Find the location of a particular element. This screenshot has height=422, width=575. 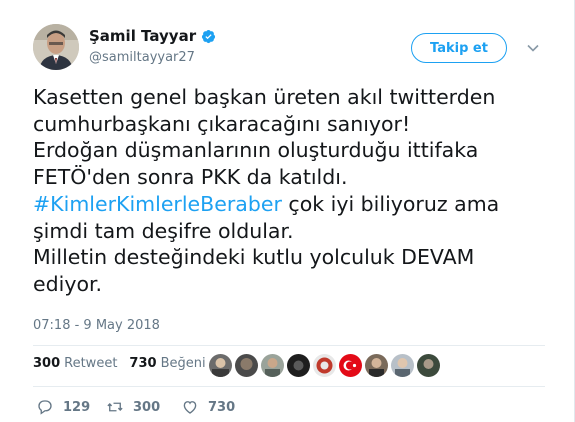

heart-icon is located at coordinates (190, 407).